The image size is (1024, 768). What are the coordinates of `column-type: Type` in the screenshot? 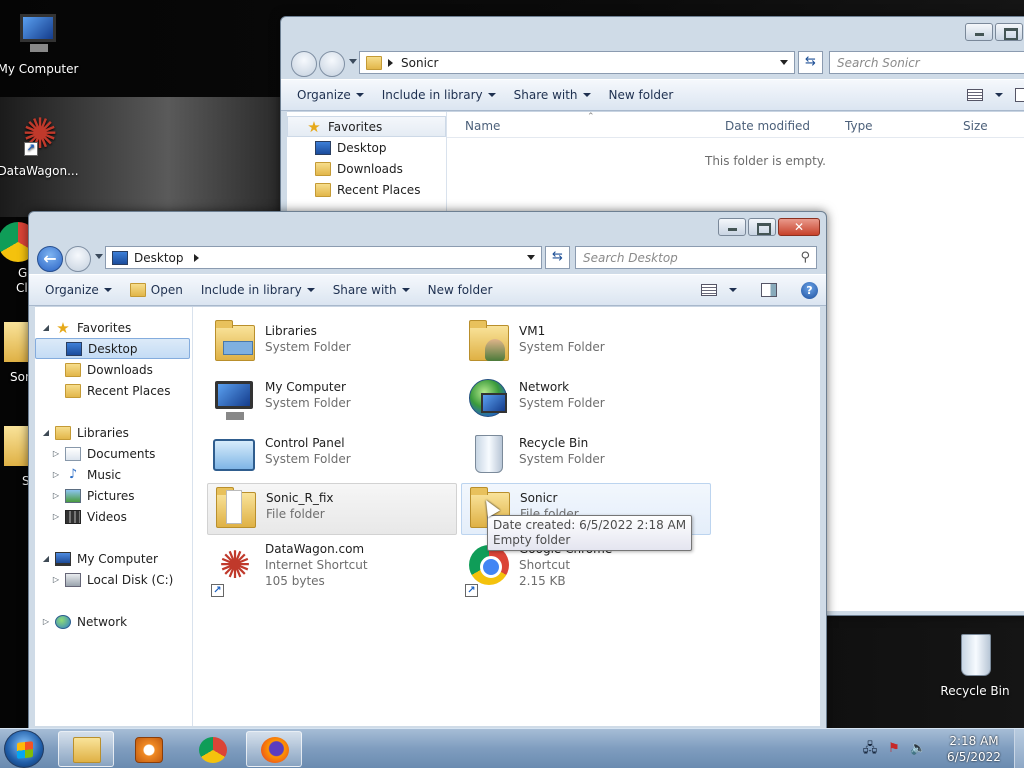 It's located at (859, 126).